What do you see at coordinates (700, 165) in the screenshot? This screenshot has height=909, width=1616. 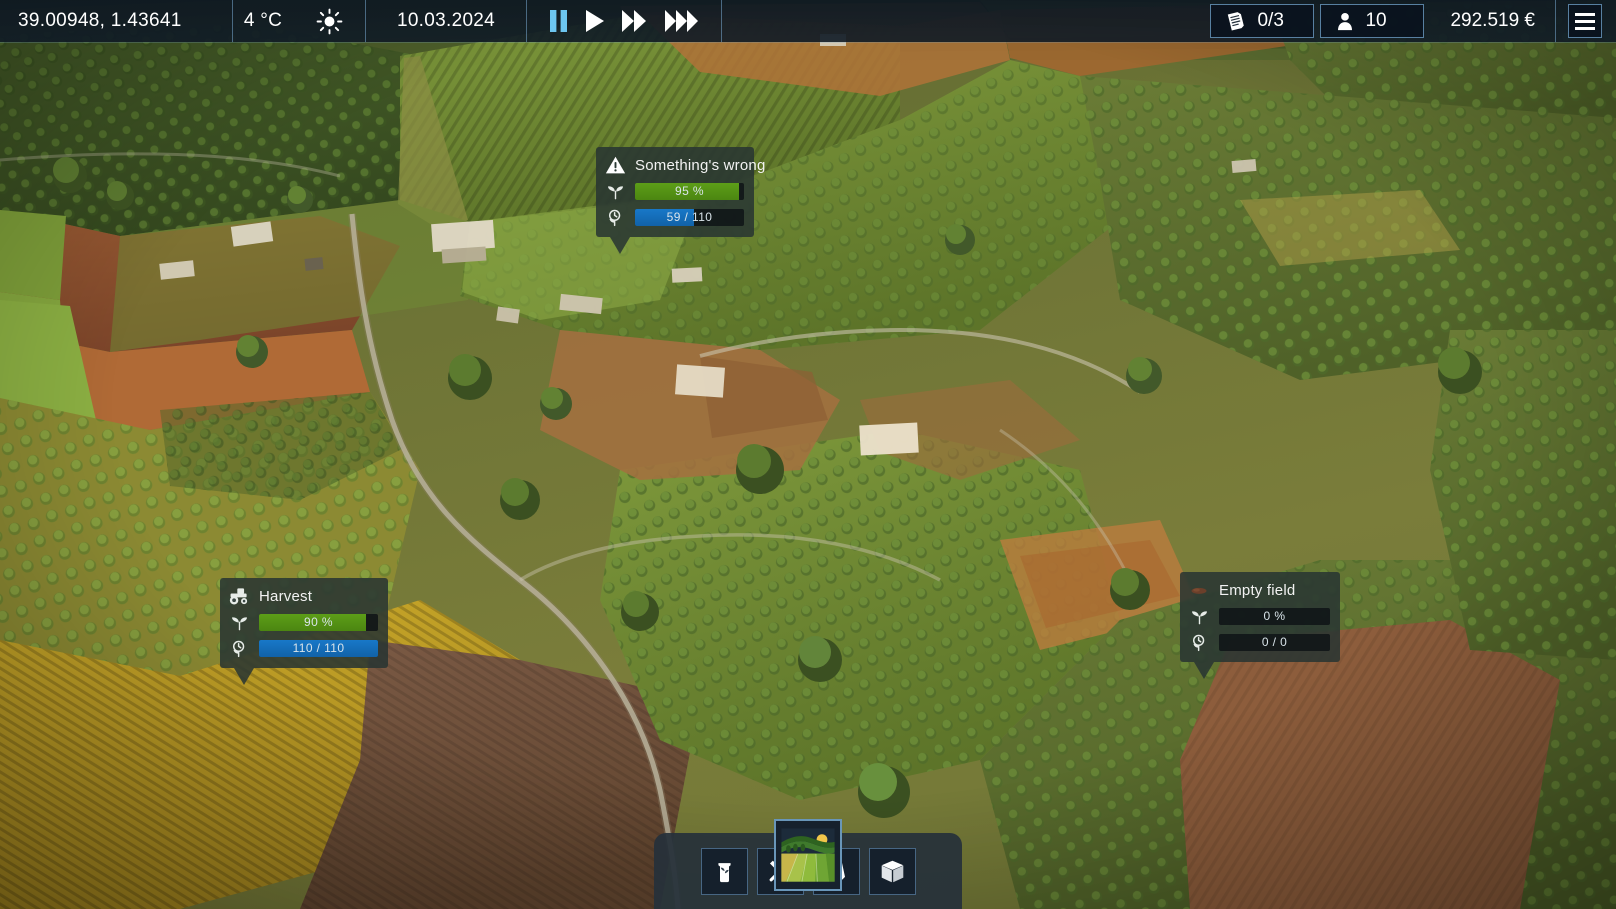 I see `panel-title: Something's wrong` at bounding box center [700, 165].